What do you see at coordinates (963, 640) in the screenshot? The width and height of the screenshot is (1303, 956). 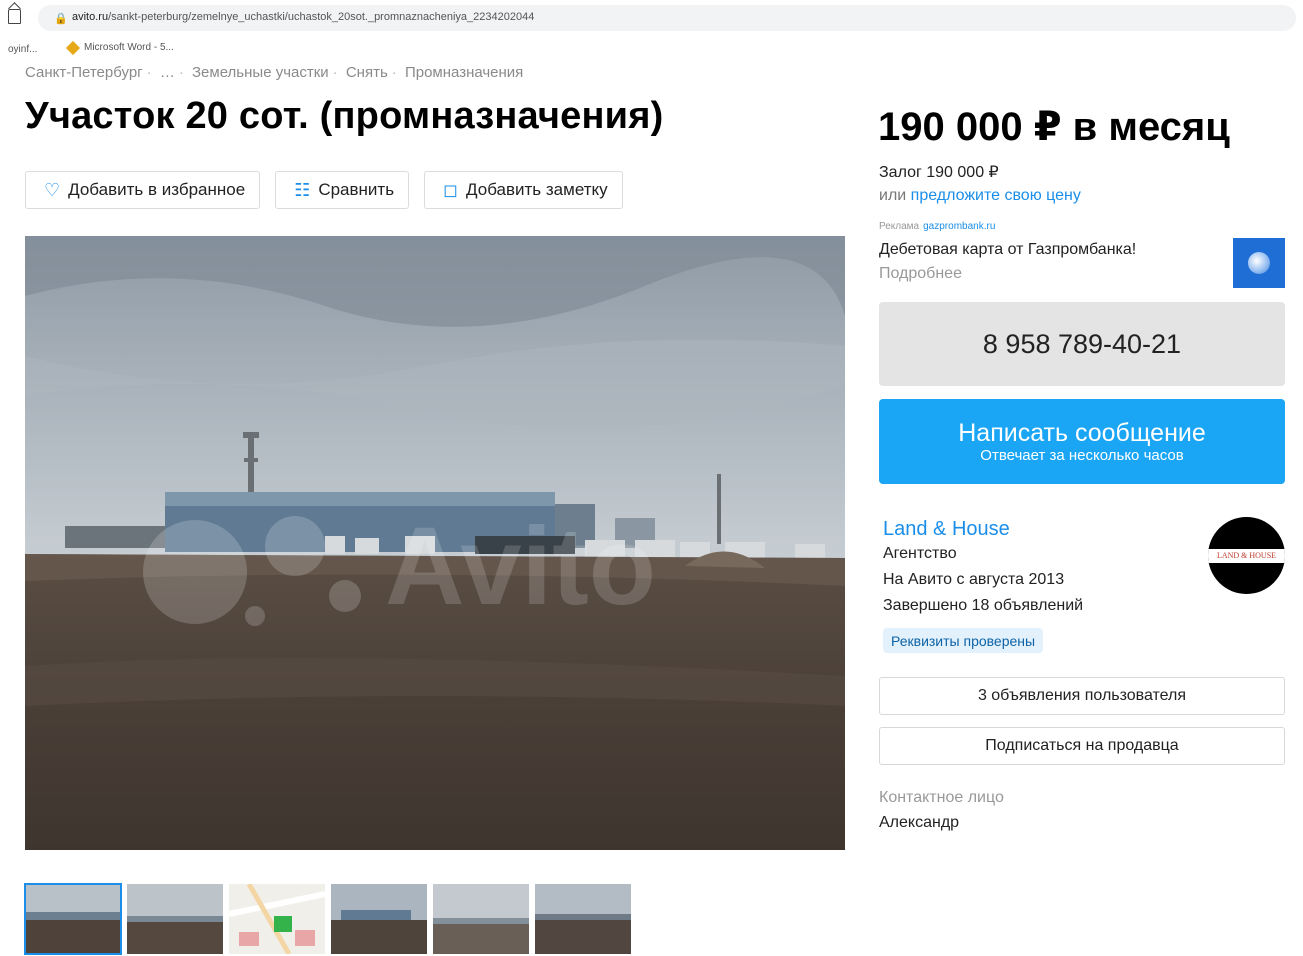 I see `verified-badge: Реквизиты проверены` at bounding box center [963, 640].